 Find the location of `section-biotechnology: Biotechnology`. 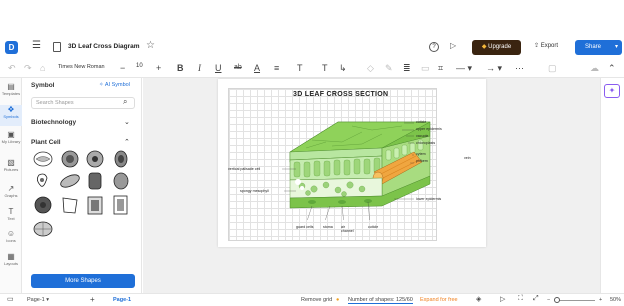

section-biotechnology: Biotechnology is located at coordinates (53, 122).